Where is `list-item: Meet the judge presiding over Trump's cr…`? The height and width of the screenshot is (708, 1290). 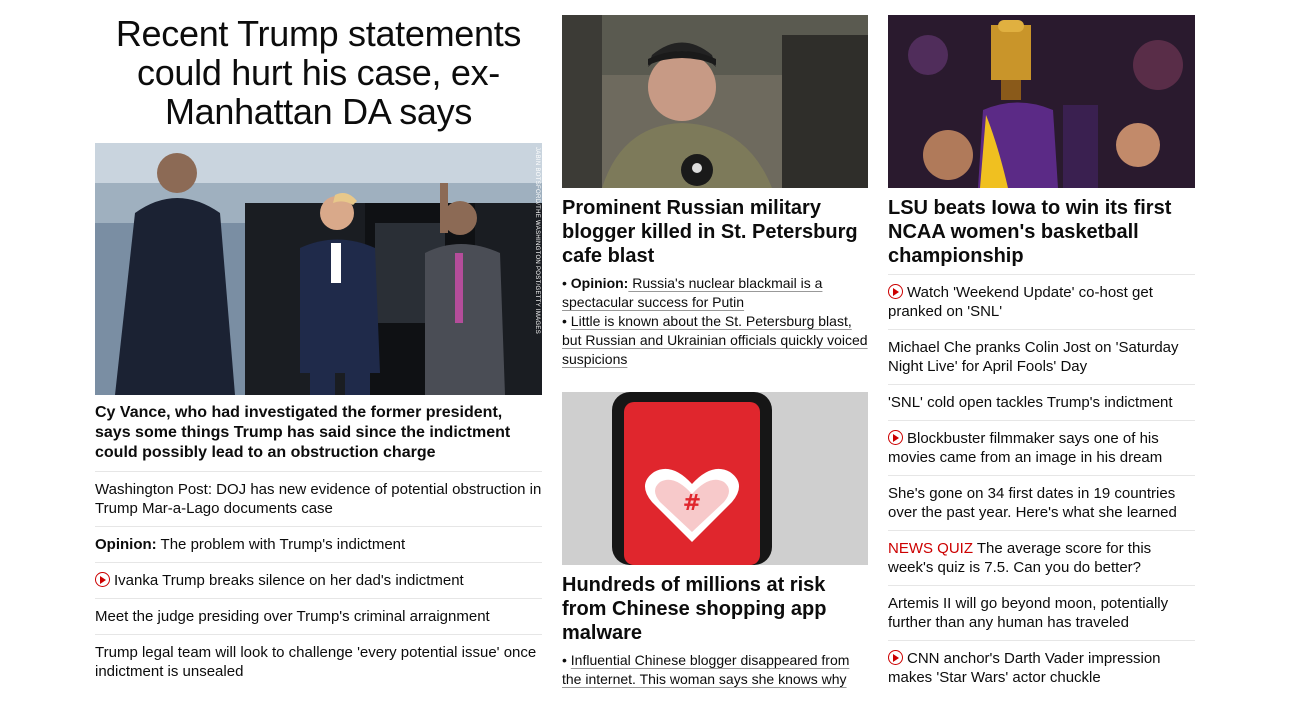 list-item: Meet the judge presiding over Trump's cr… is located at coordinates (318, 617).